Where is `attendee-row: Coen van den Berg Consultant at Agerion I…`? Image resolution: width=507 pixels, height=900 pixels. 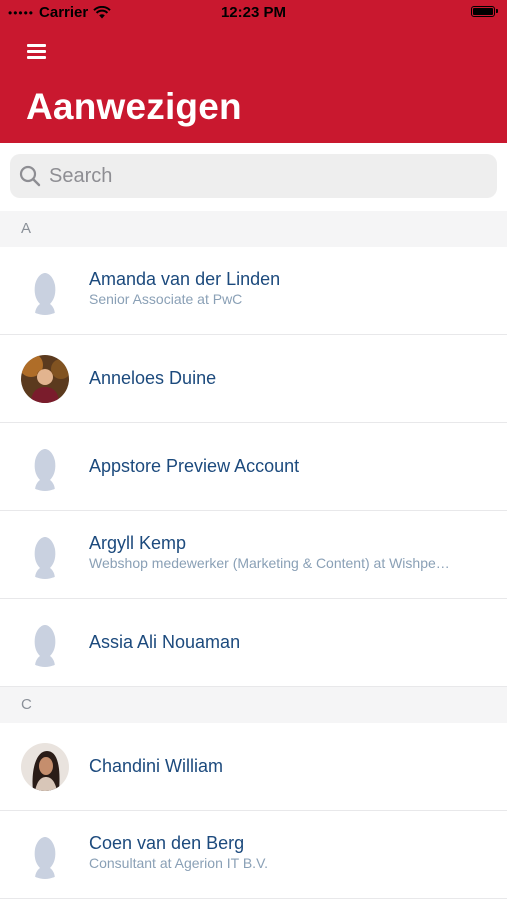
attendee-row: Coen van den Berg Consultant at Agerion I… is located at coordinates (253, 855).